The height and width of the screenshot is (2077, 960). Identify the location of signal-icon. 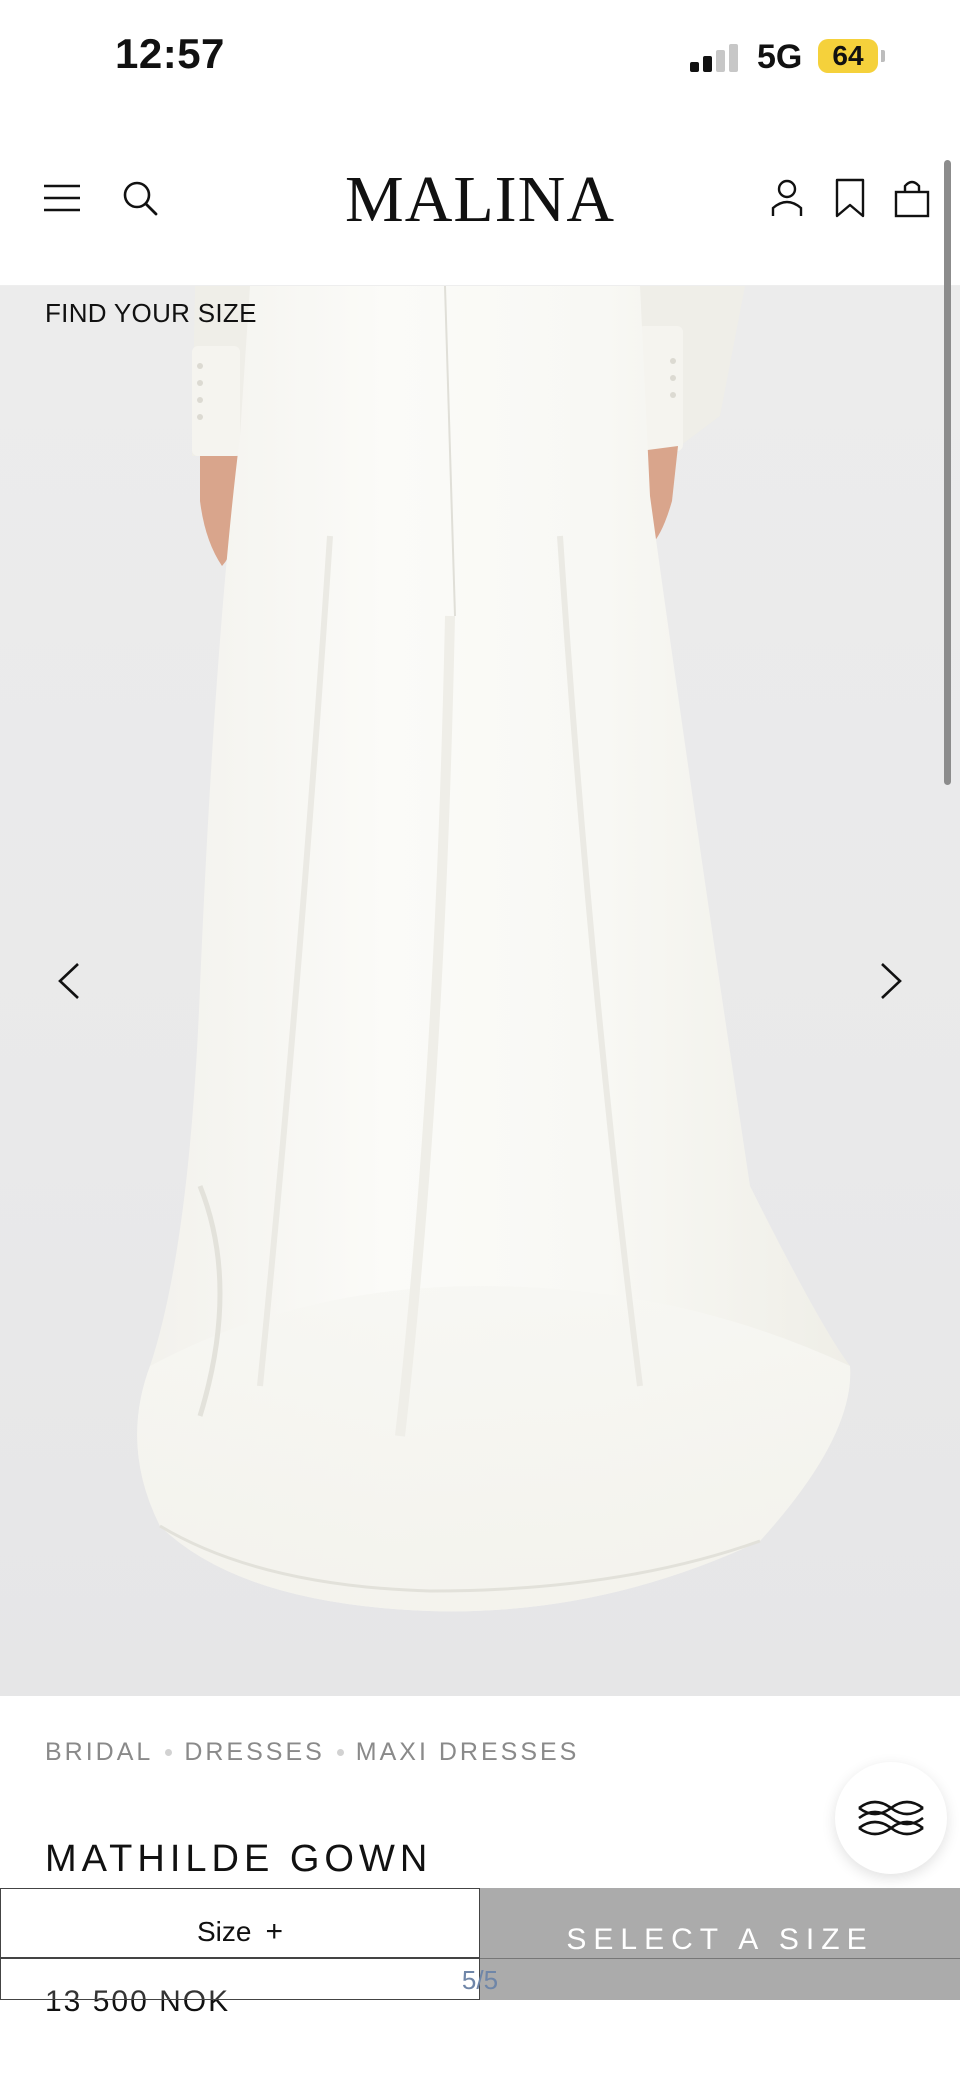
(716, 57).